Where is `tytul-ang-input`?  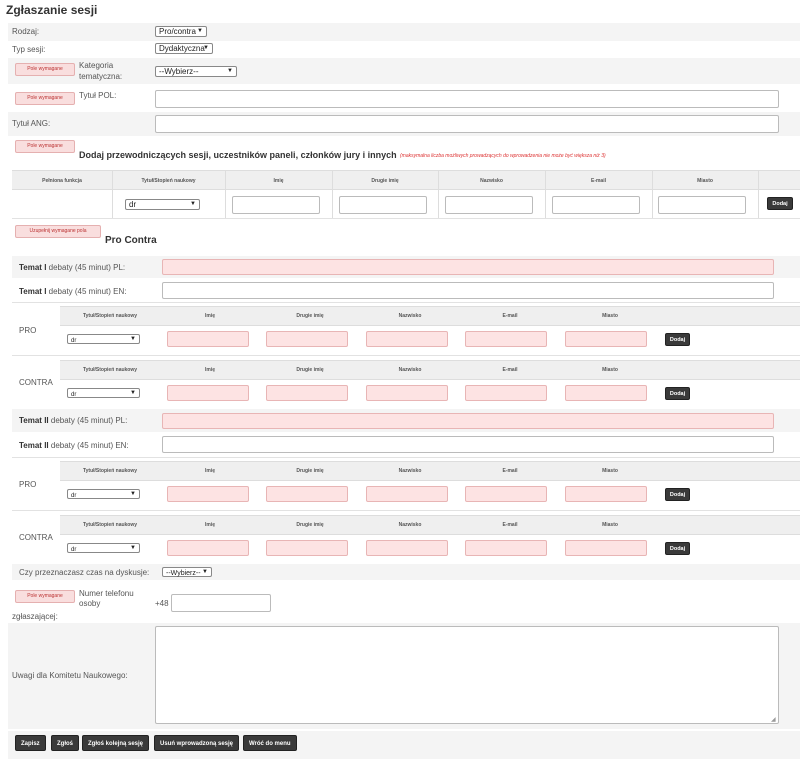
tytul-ang-input is located at coordinates (467, 124).